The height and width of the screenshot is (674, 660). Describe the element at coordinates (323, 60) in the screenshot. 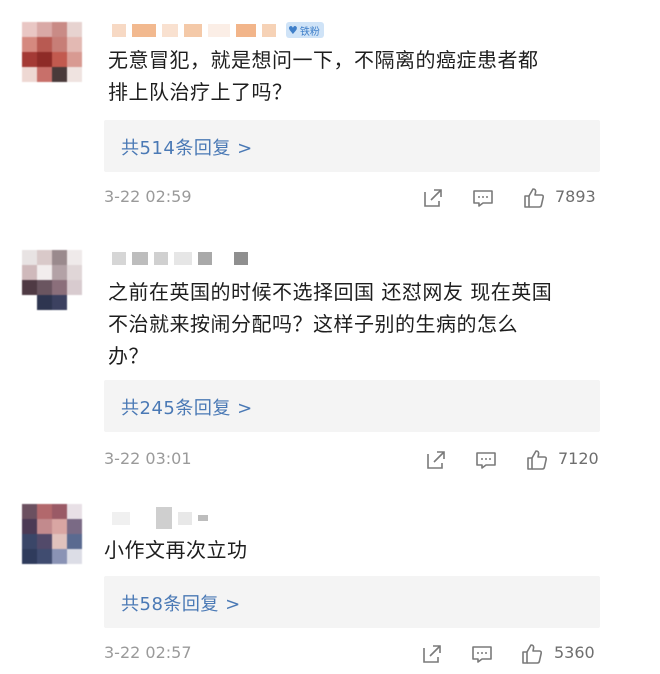

I see `comment-text-line: 无意冒犯，就是想问一下，不隔离的癌症患者都` at that location.